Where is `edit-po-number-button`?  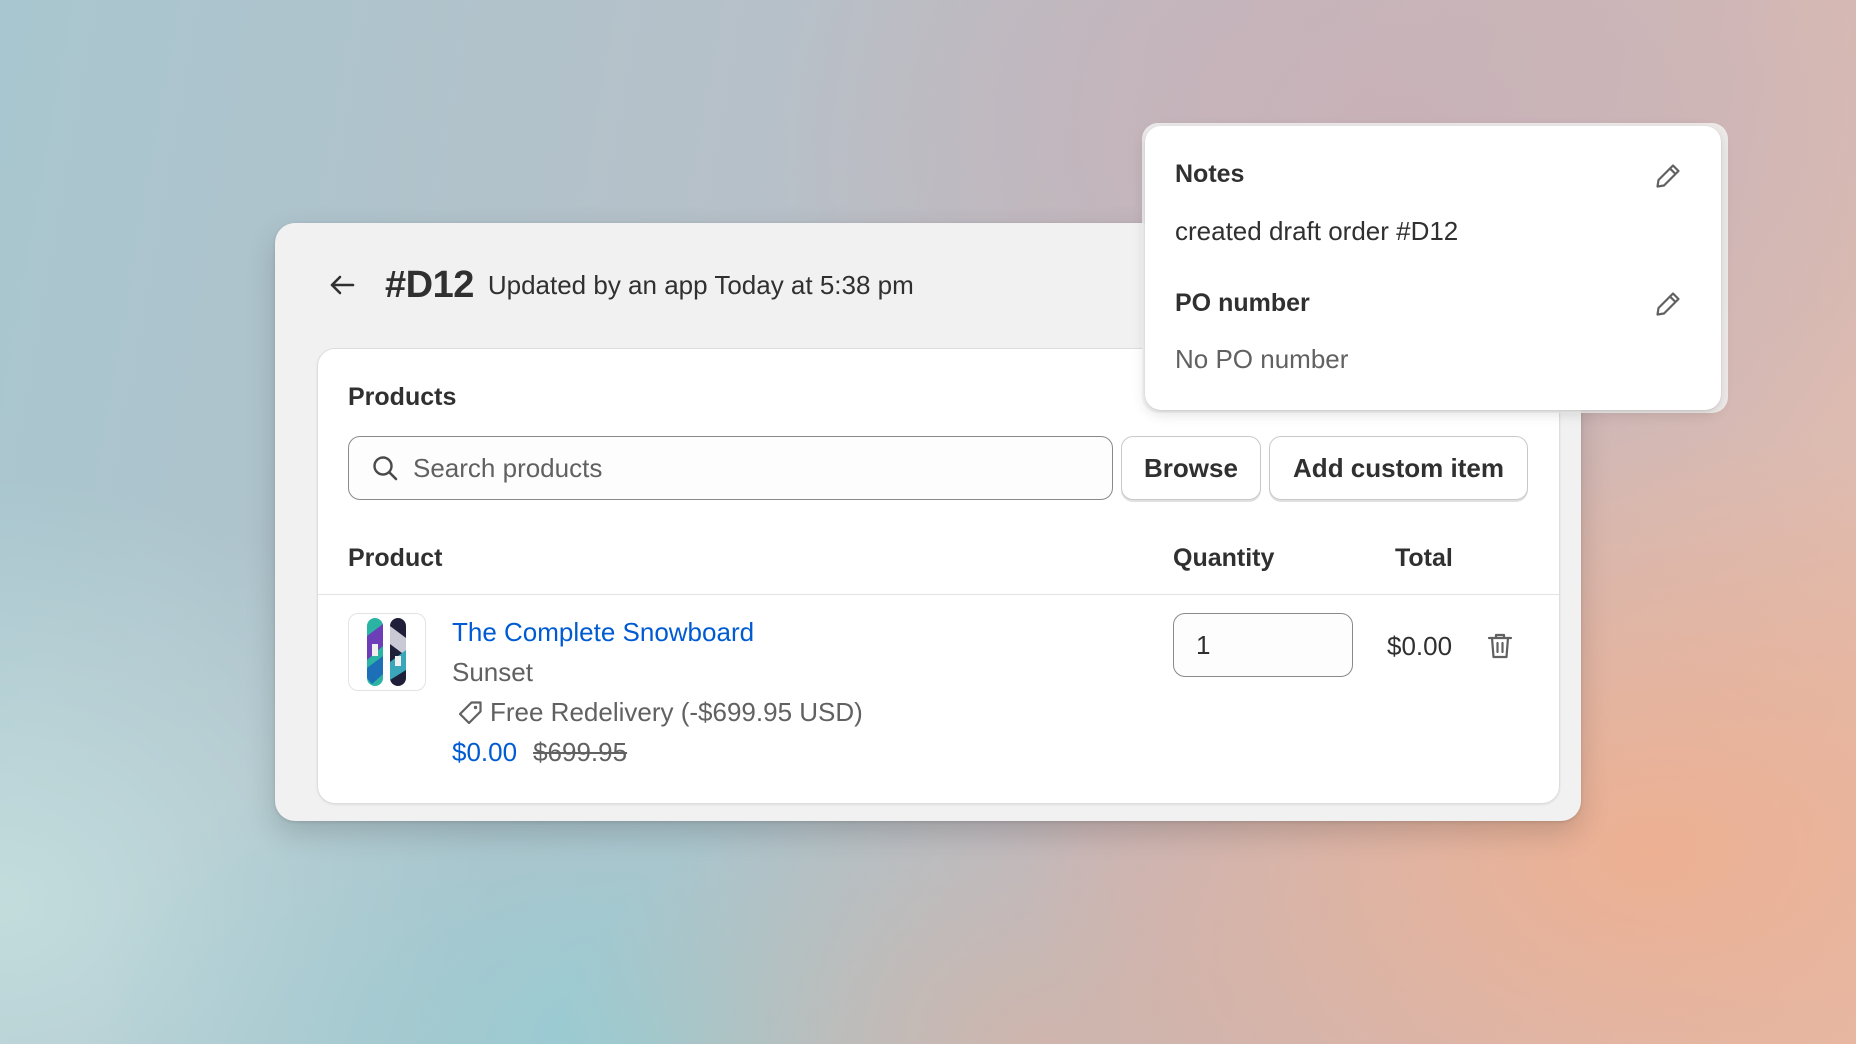
edit-po-number-button is located at coordinates (1668, 304).